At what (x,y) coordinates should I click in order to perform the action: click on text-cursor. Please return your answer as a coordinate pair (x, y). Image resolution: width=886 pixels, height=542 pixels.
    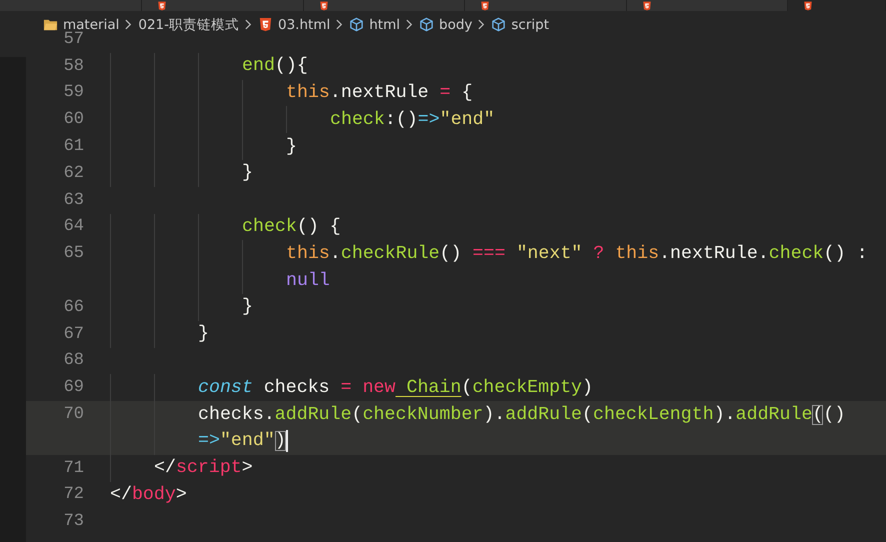
    Looking at the image, I should click on (287, 441).